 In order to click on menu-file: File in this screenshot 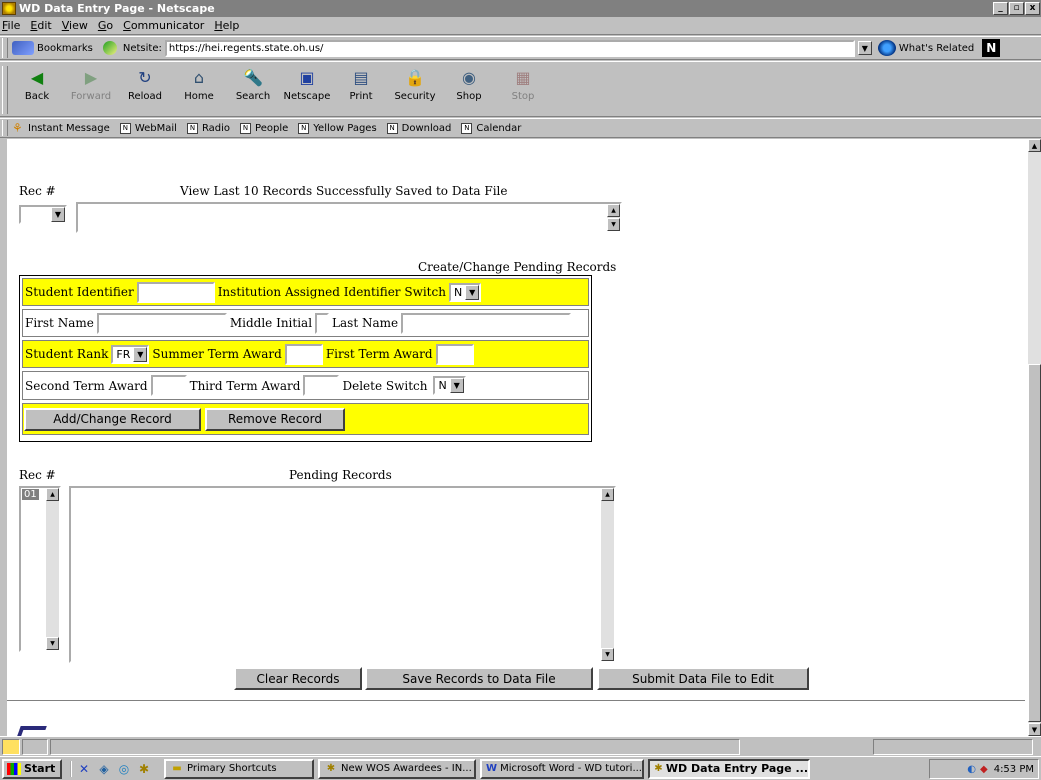, I will do `click(11, 25)`.